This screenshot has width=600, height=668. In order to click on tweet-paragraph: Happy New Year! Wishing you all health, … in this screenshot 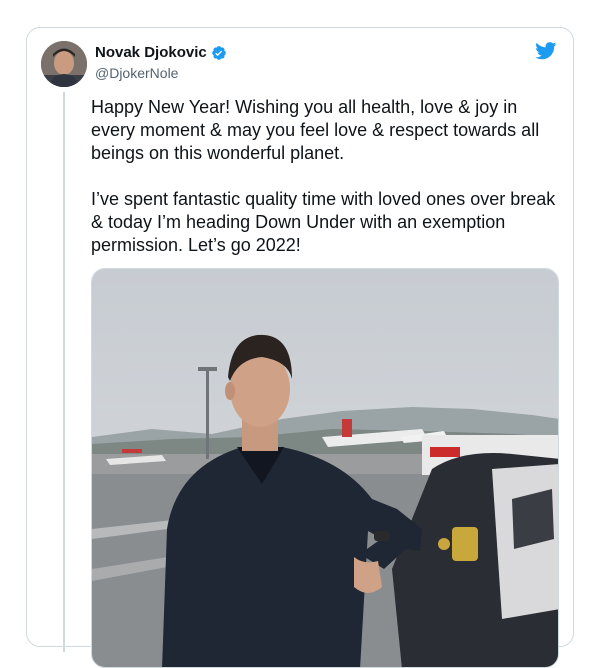, I will do `click(315, 130)`.